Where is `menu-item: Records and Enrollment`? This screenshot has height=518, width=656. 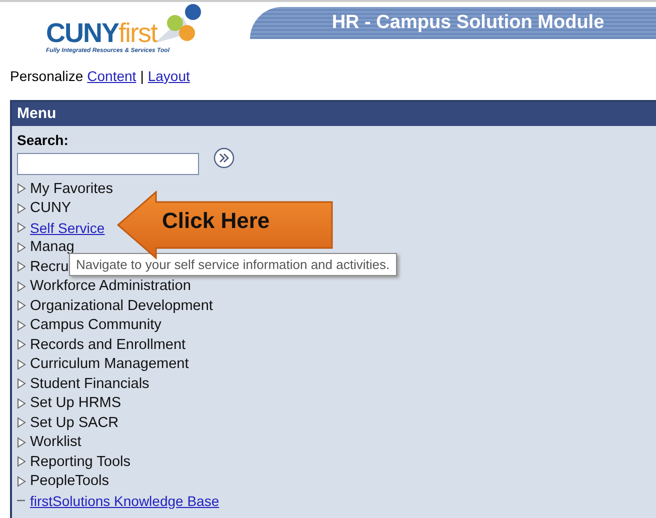 menu-item: Records and Enrollment is located at coordinates (108, 344).